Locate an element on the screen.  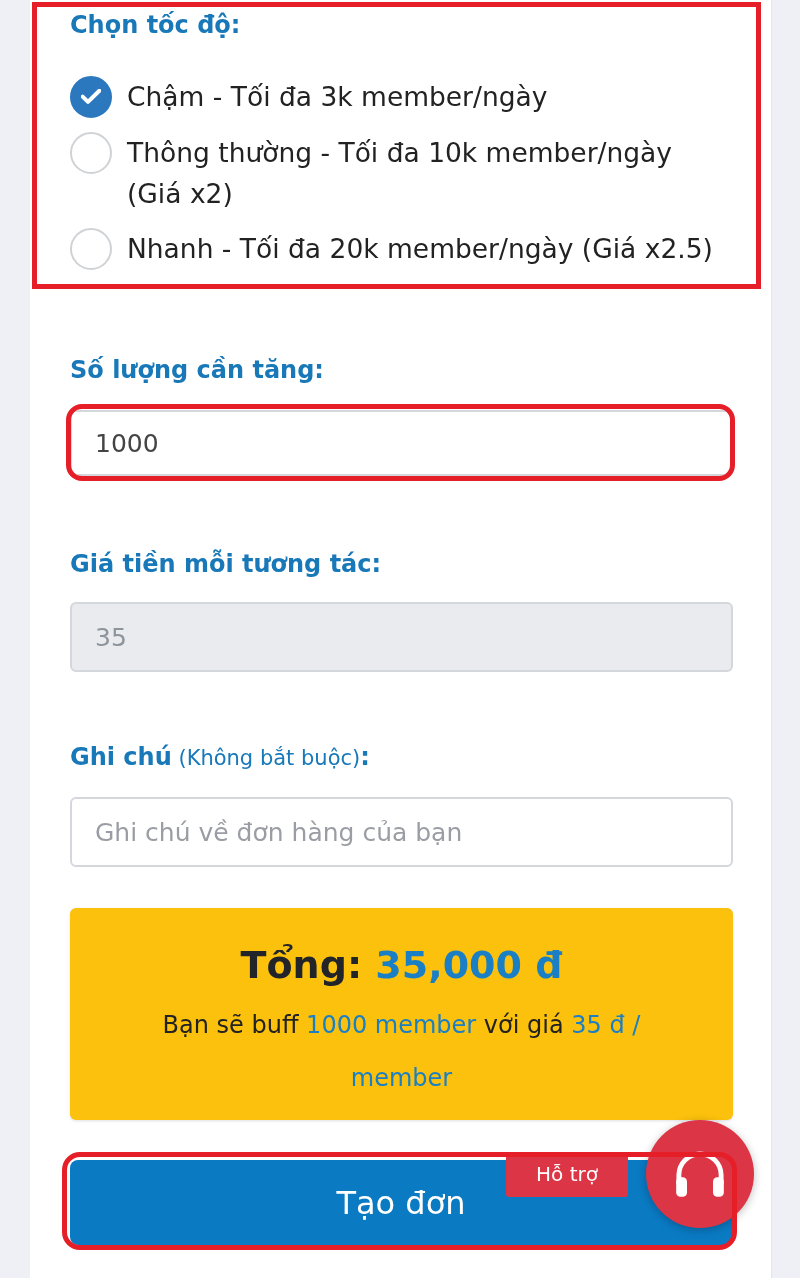
radio-button is located at coordinates (91, 97).